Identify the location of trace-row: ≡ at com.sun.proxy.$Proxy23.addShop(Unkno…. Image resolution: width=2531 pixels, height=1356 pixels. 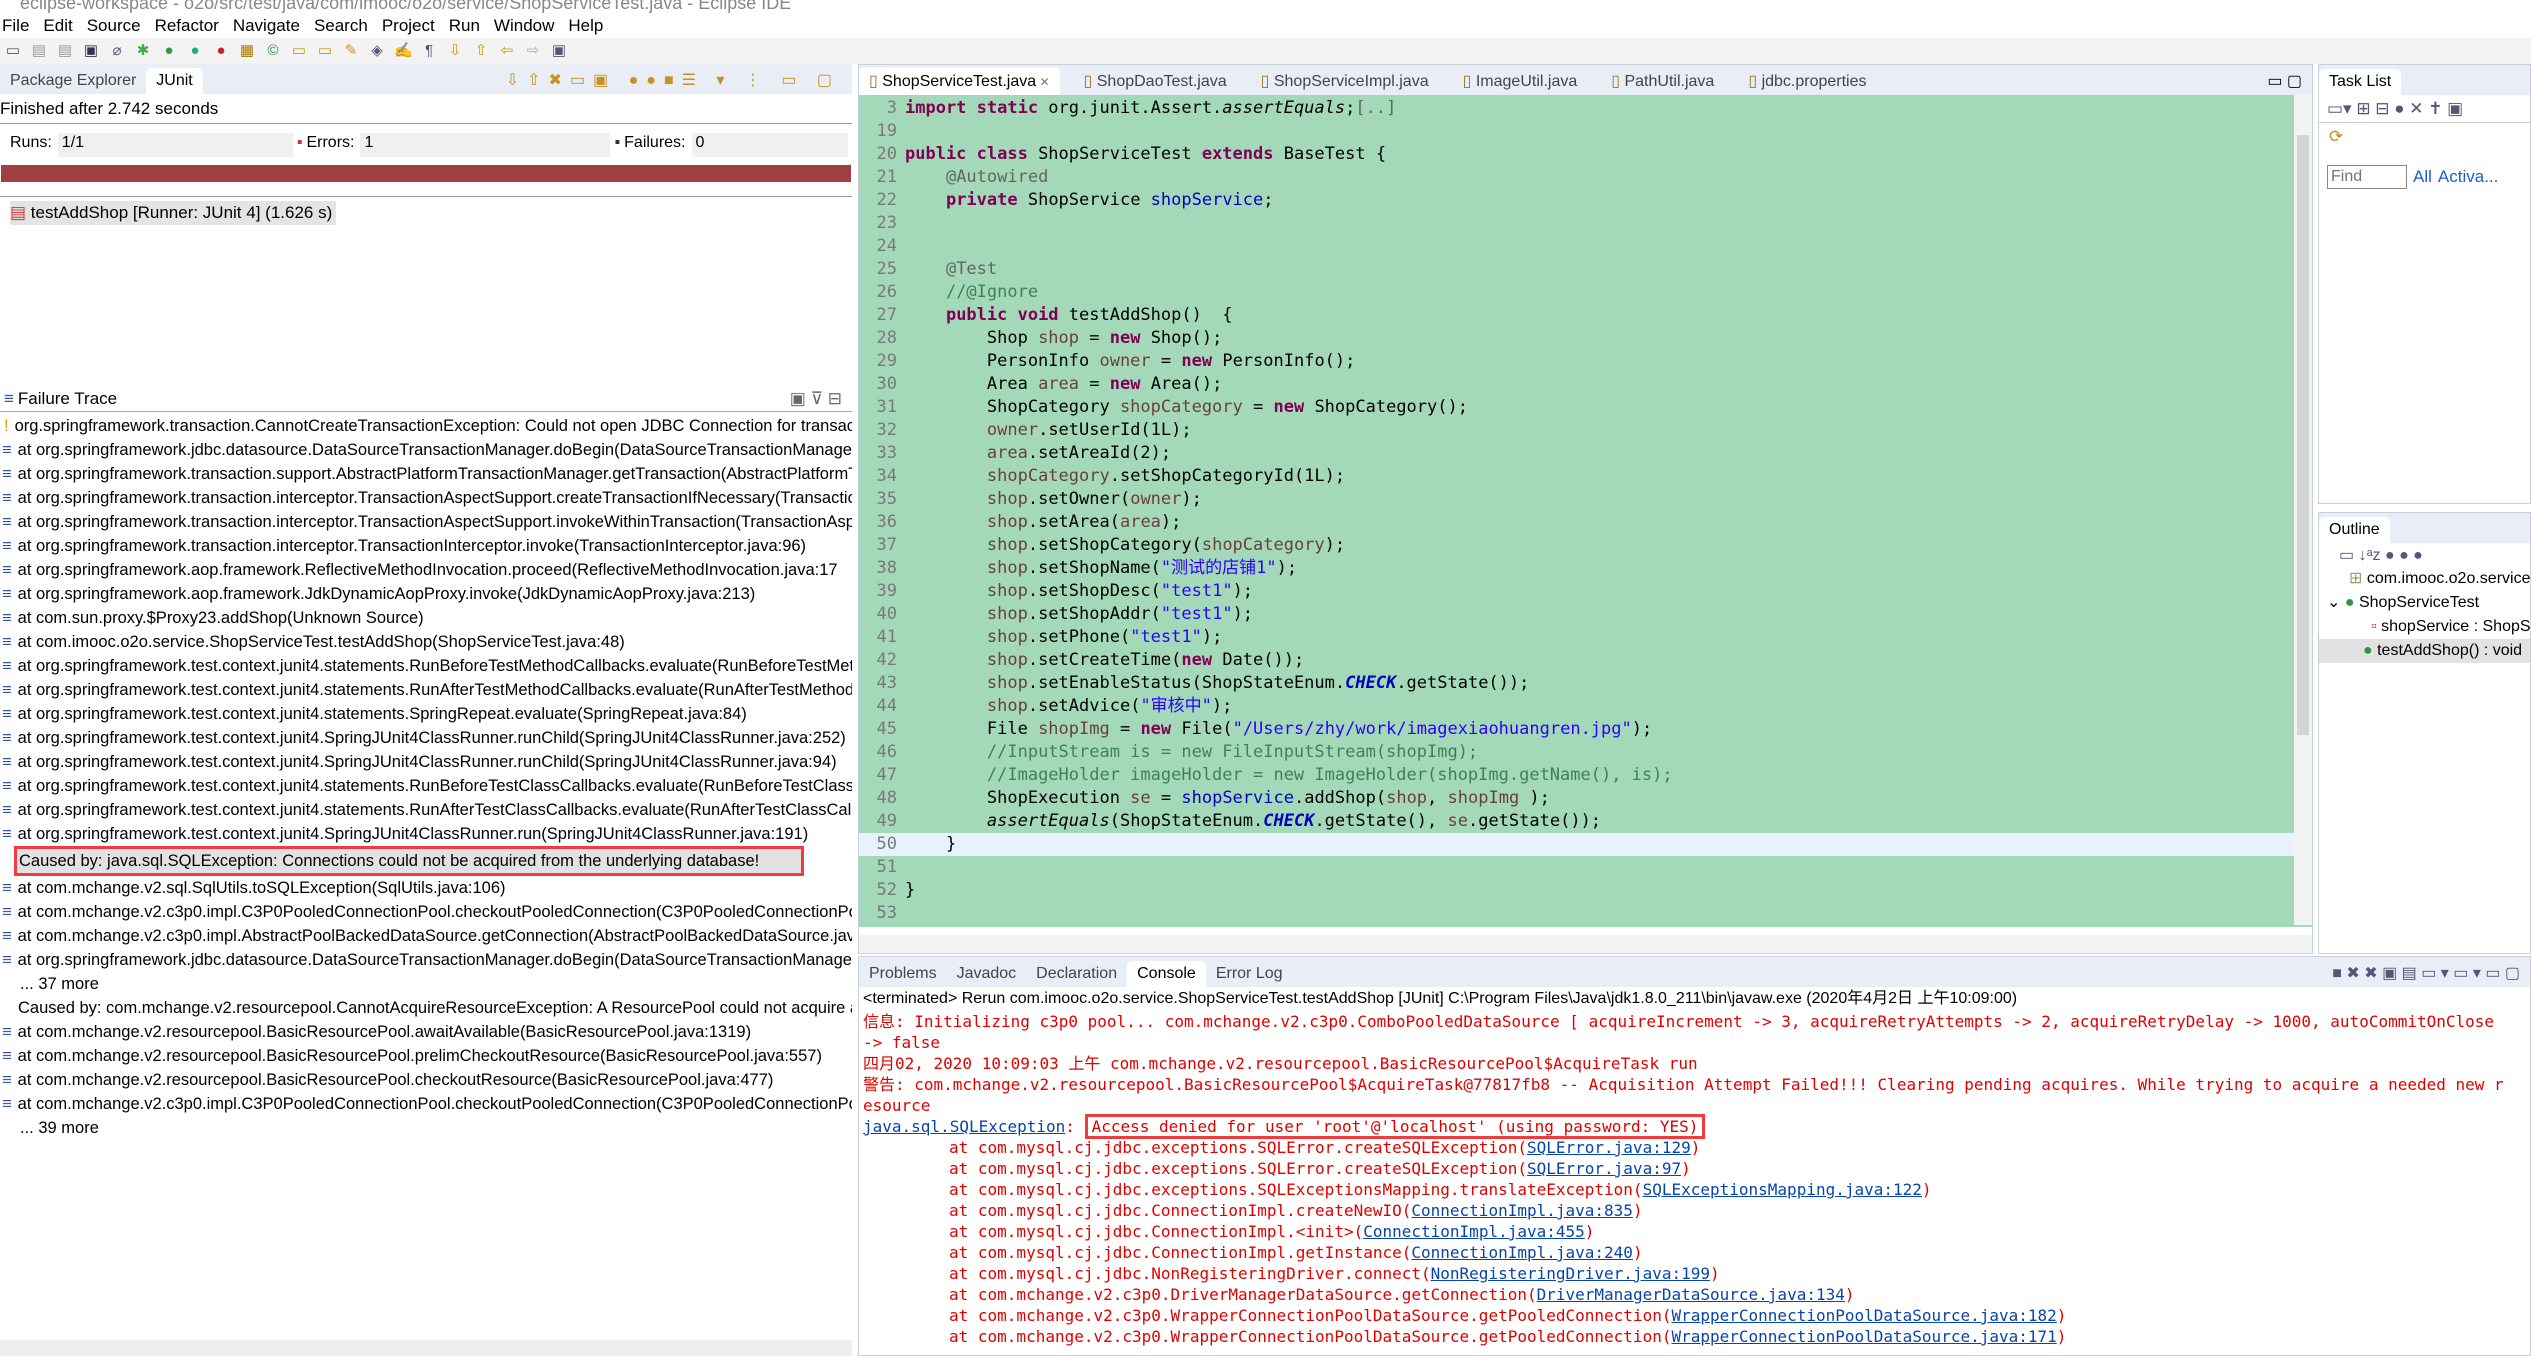
(426, 618).